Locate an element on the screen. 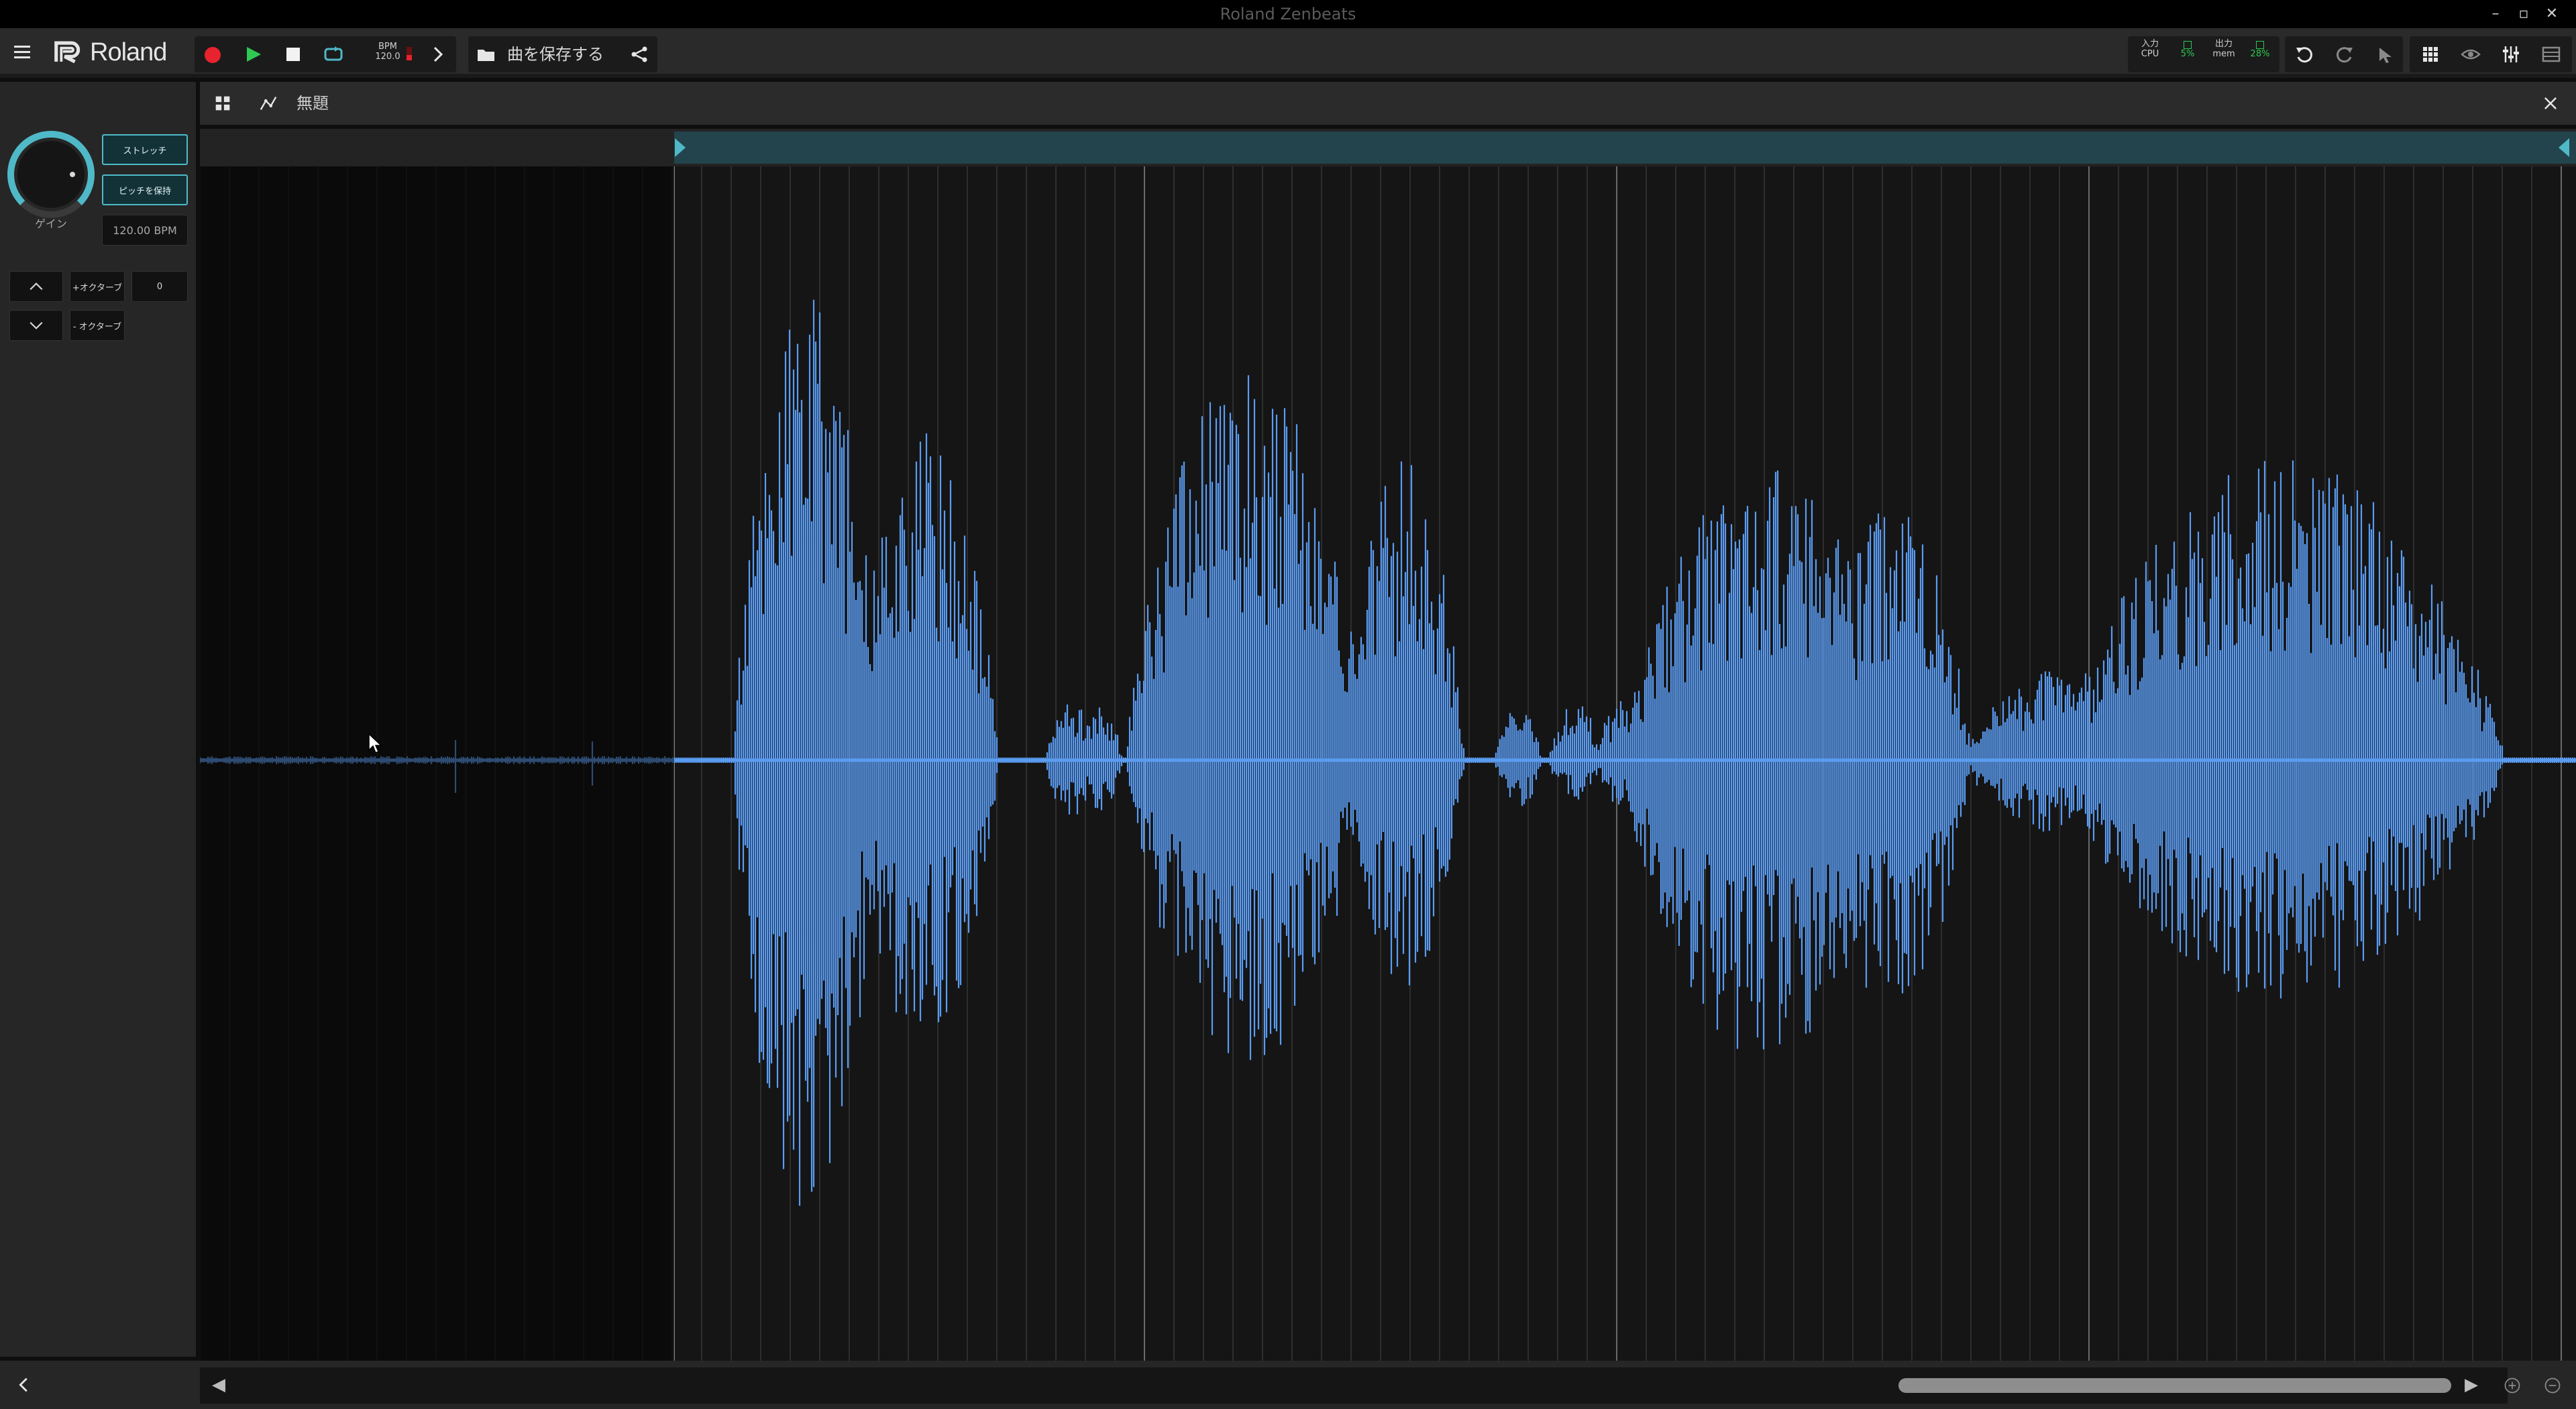 The height and width of the screenshot is (1409, 2576). record-button is located at coordinates (213, 54).